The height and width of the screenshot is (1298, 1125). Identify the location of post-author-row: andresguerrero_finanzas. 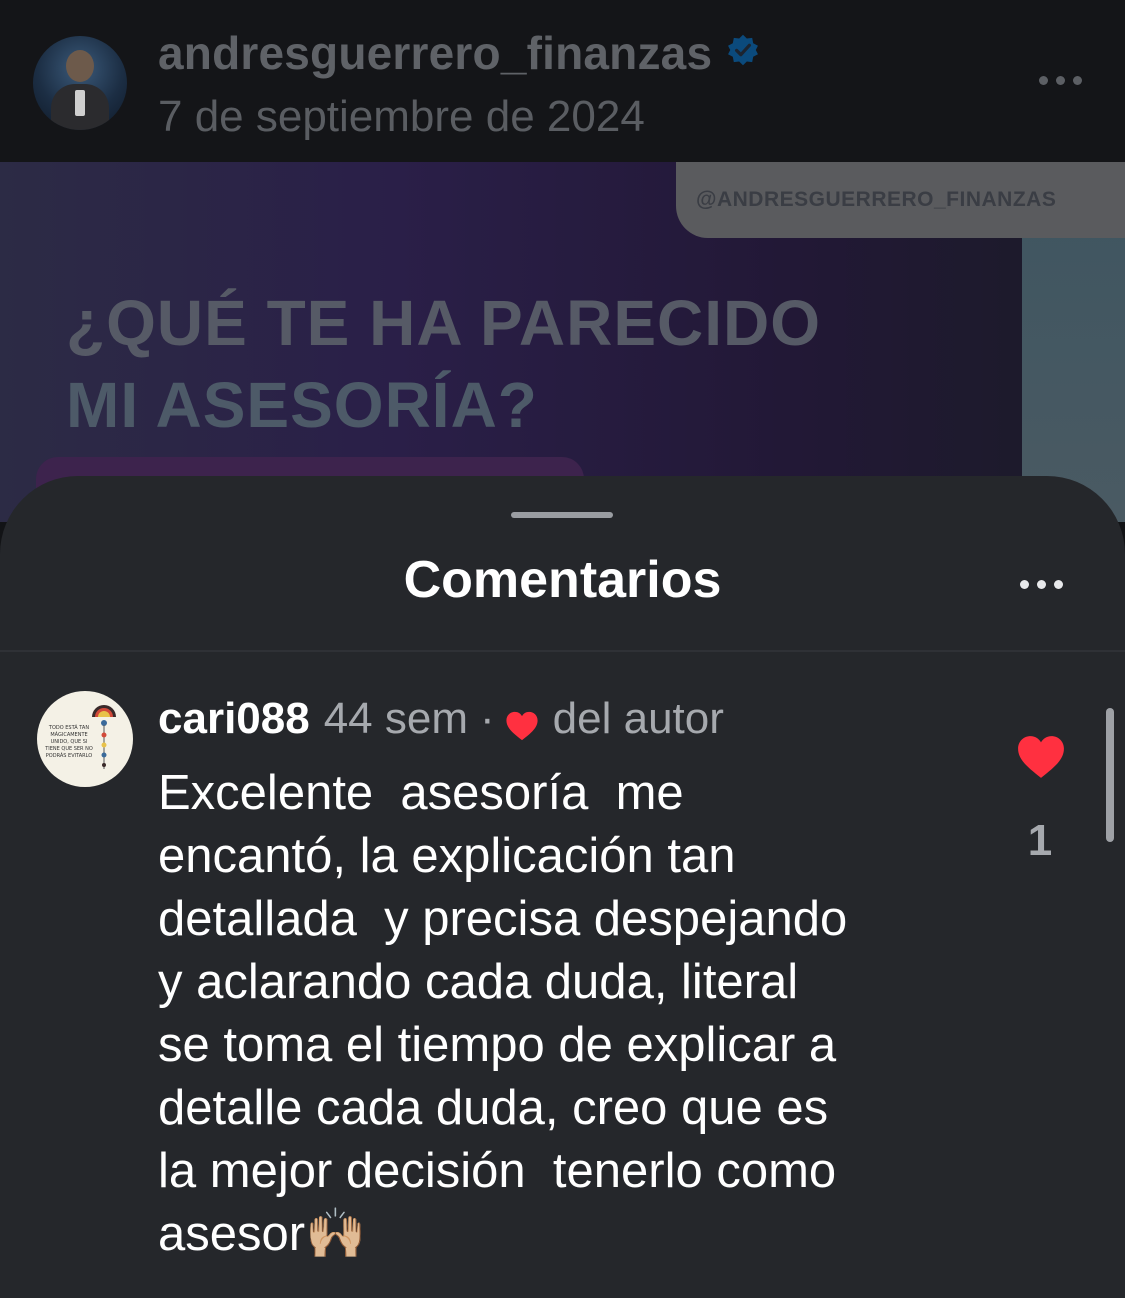
(459, 52).